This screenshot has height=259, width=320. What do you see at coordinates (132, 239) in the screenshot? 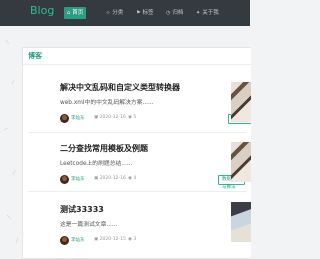
I see `post-views: ◉ 3` at bounding box center [132, 239].